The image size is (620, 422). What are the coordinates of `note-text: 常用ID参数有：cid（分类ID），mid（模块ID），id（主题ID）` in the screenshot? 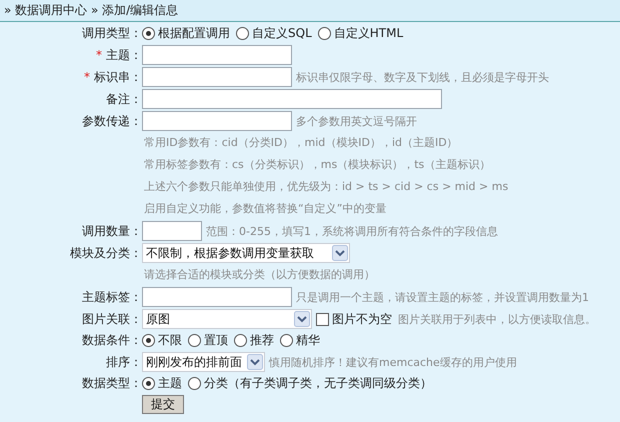 It's located at (301, 143).